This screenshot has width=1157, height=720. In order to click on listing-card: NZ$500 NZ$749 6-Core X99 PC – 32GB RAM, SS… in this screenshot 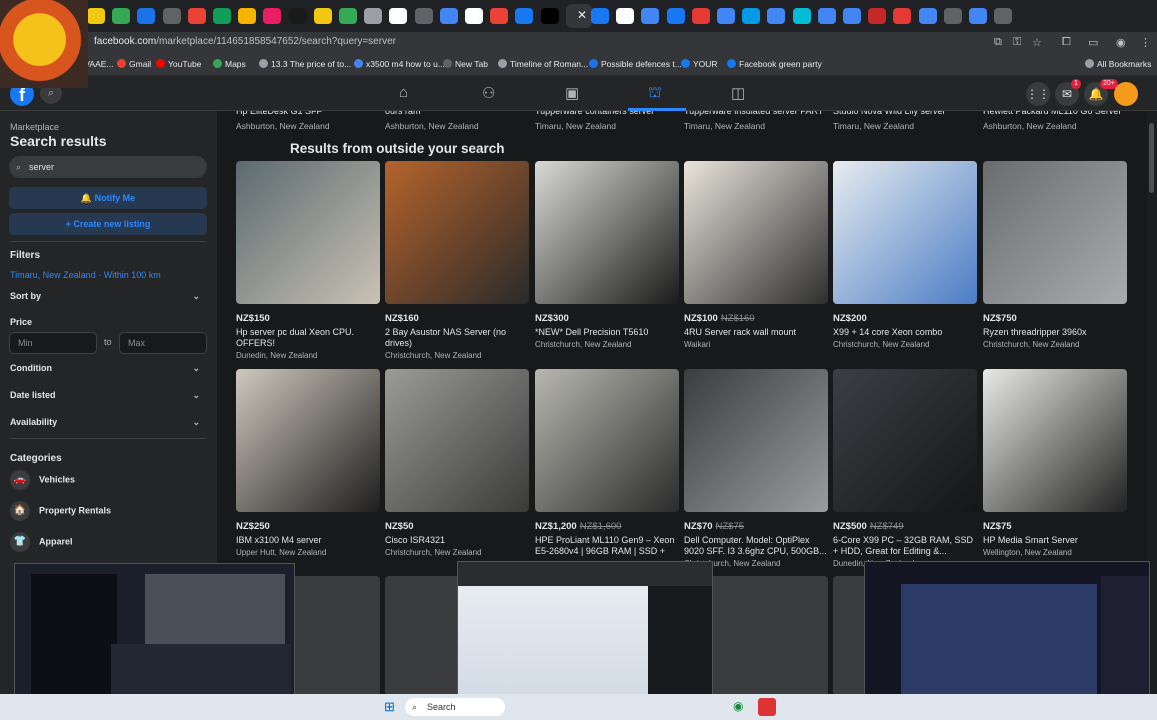, I will do `click(905, 468)`.